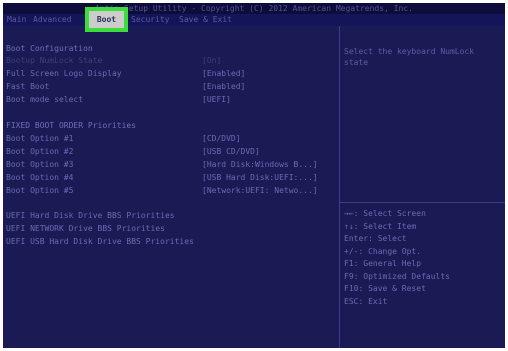 The height and width of the screenshot is (351, 508). Describe the element at coordinates (90, 216) in the screenshot. I see `bbs-priority-hard-disk: UEFI Hard Disk Drive BBS Priorities` at that location.